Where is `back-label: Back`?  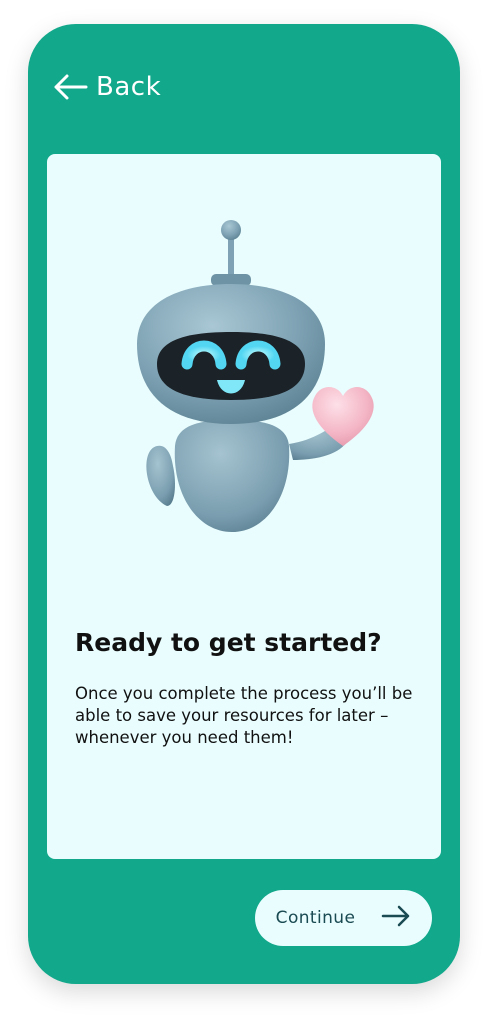
back-label: Back is located at coordinates (129, 87).